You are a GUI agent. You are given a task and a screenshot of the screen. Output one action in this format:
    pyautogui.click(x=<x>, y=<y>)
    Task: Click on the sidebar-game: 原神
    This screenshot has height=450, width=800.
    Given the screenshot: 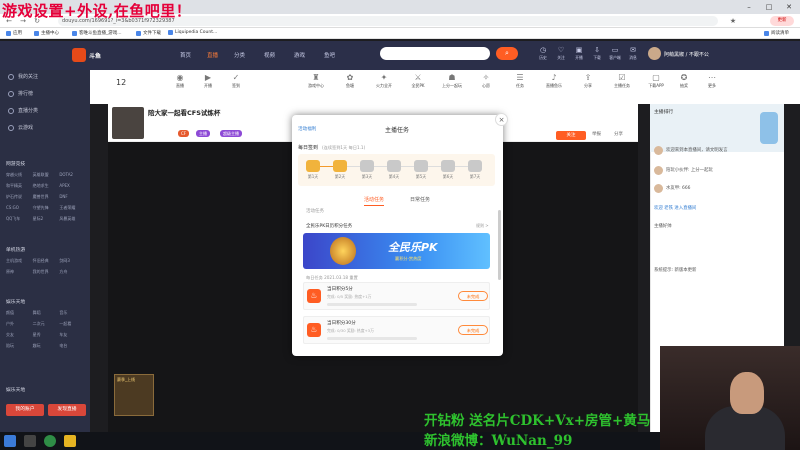 What is the action you would take?
    pyautogui.click(x=19, y=272)
    